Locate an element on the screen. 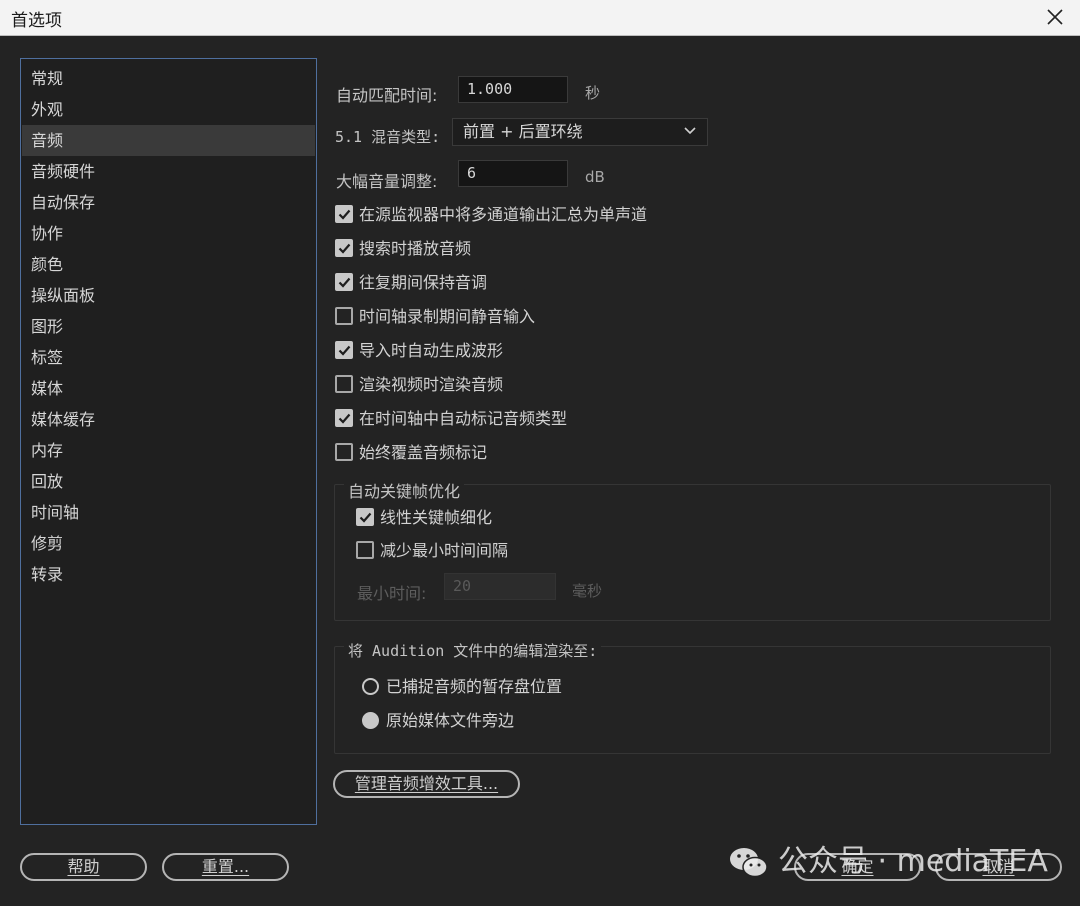 Image resolution: width=1080 pixels, height=906 pixels. checkbox-label: 线性关键帧细化 is located at coordinates (436, 517).